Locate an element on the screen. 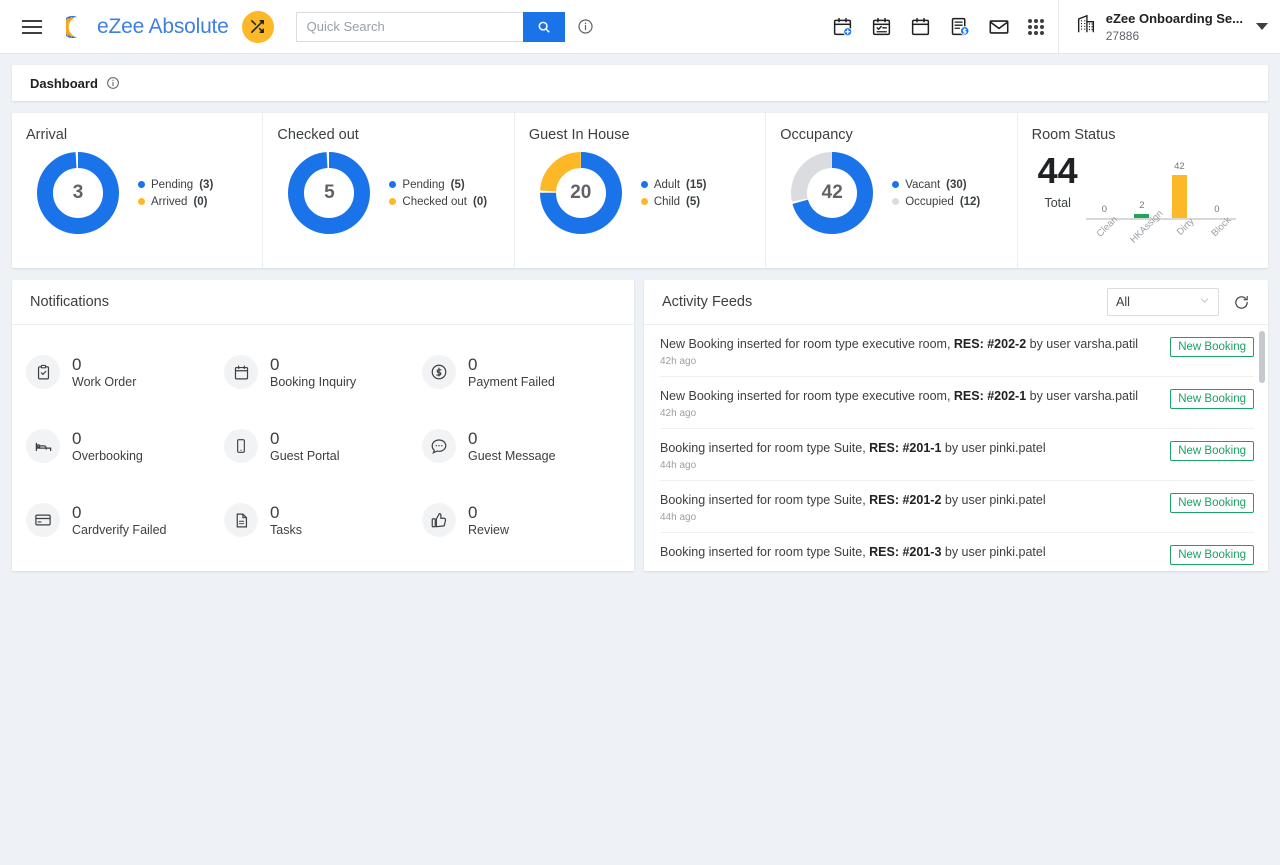  dollar-circle-icon is located at coordinates (439, 372).